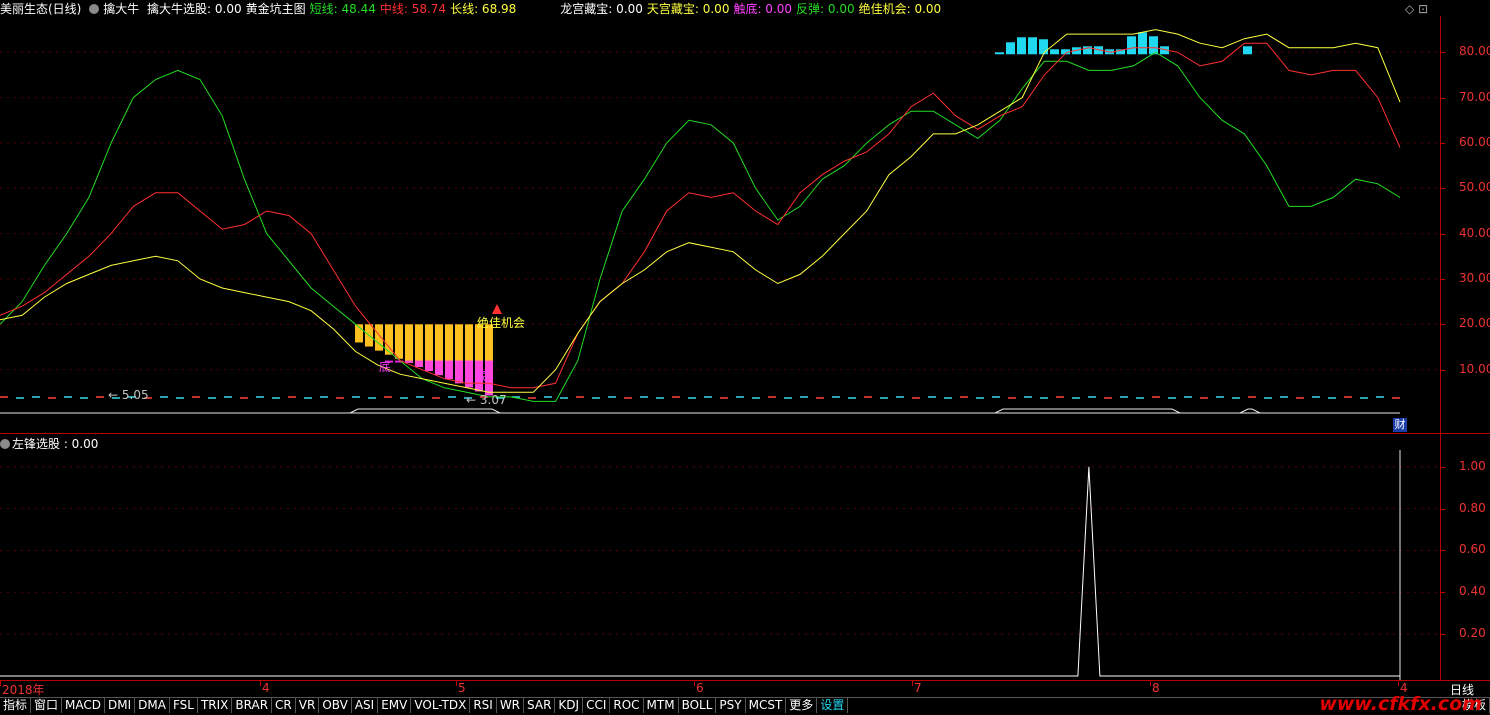  What do you see at coordinates (215, 705) in the screenshot?
I see `tab-trix: TRIX` at bounding box center [215, 705].